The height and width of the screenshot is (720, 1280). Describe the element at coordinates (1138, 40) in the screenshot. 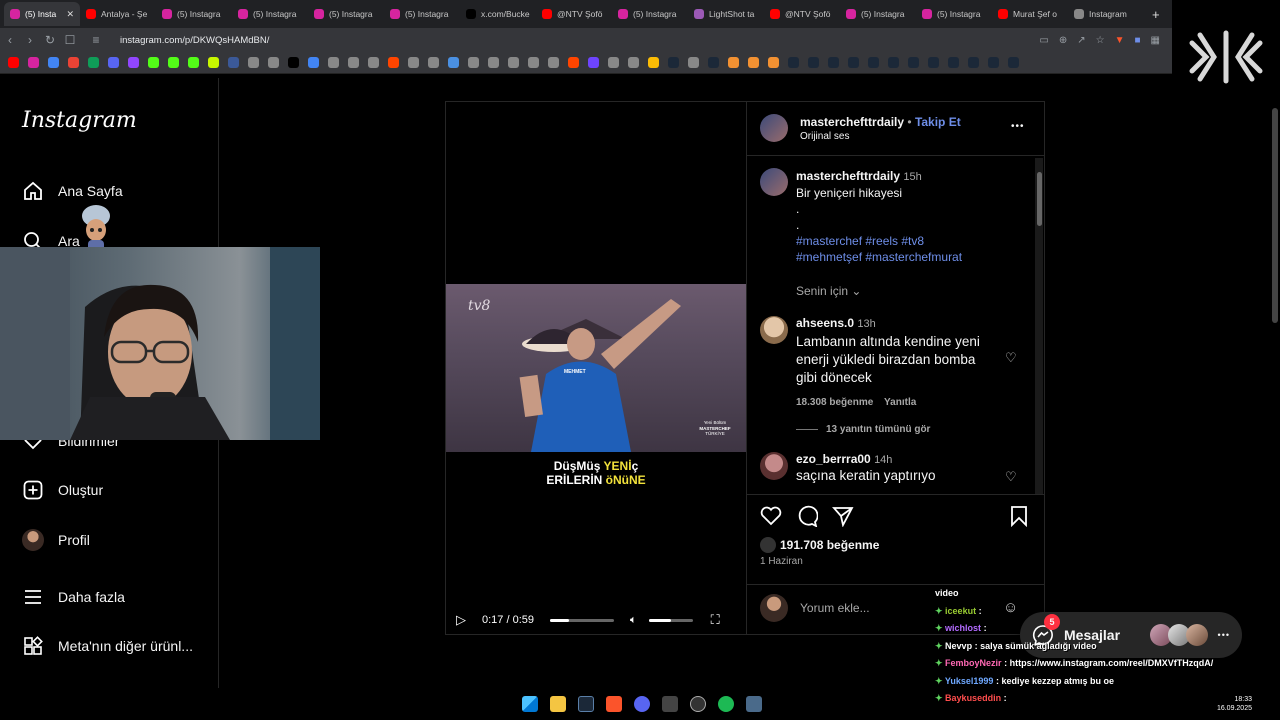

I see `extension-icon: ■` at that location.